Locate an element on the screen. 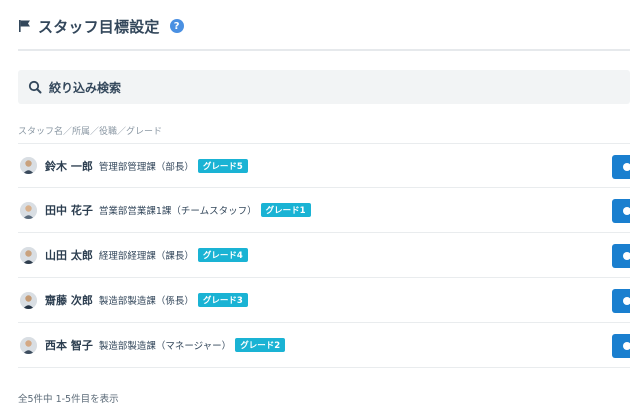 The height and width of the screenshot is (420, 630). staff-department: 営業部営業課1課（チームスタッフ） is located at coordinates (177, 211).